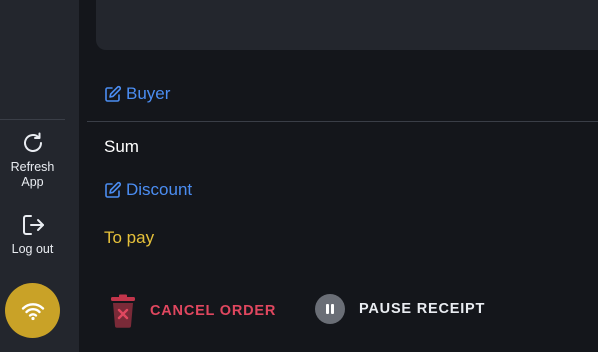 The image size is (598, 352). Describe the element at coordinates (330, 309) in the screenshot. I see `pause-icon` at that location.